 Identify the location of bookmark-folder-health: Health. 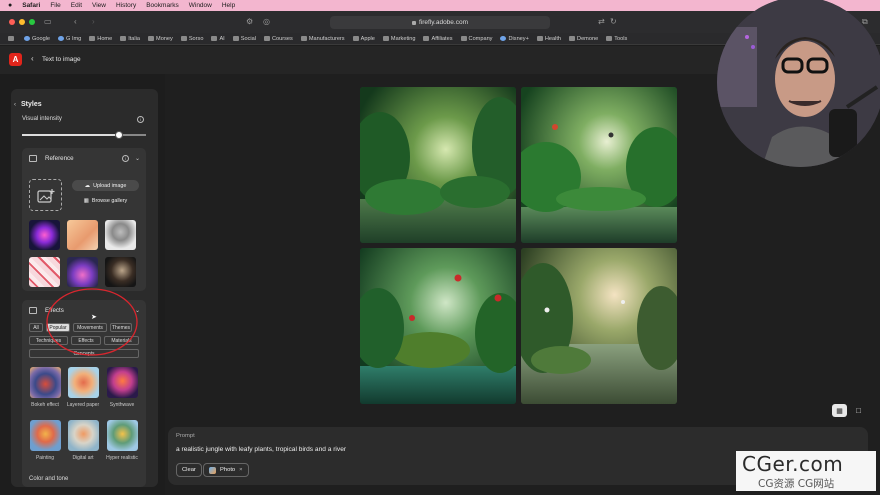
(548, 39).